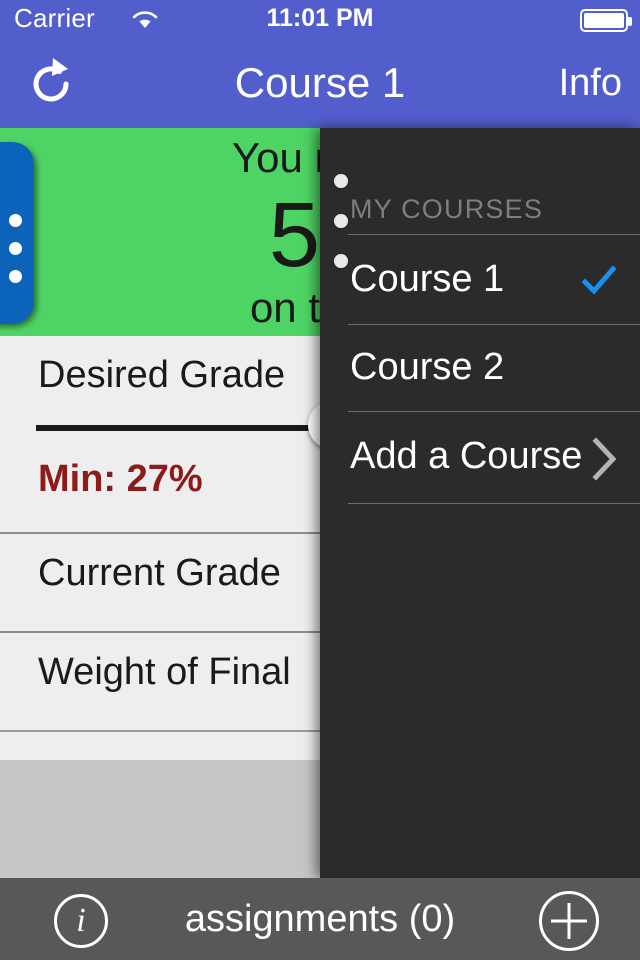 The width and height of the screenshot is (640, 960). I want to click on status-bar: Carrier 11:01 PM, so click(320, 20).